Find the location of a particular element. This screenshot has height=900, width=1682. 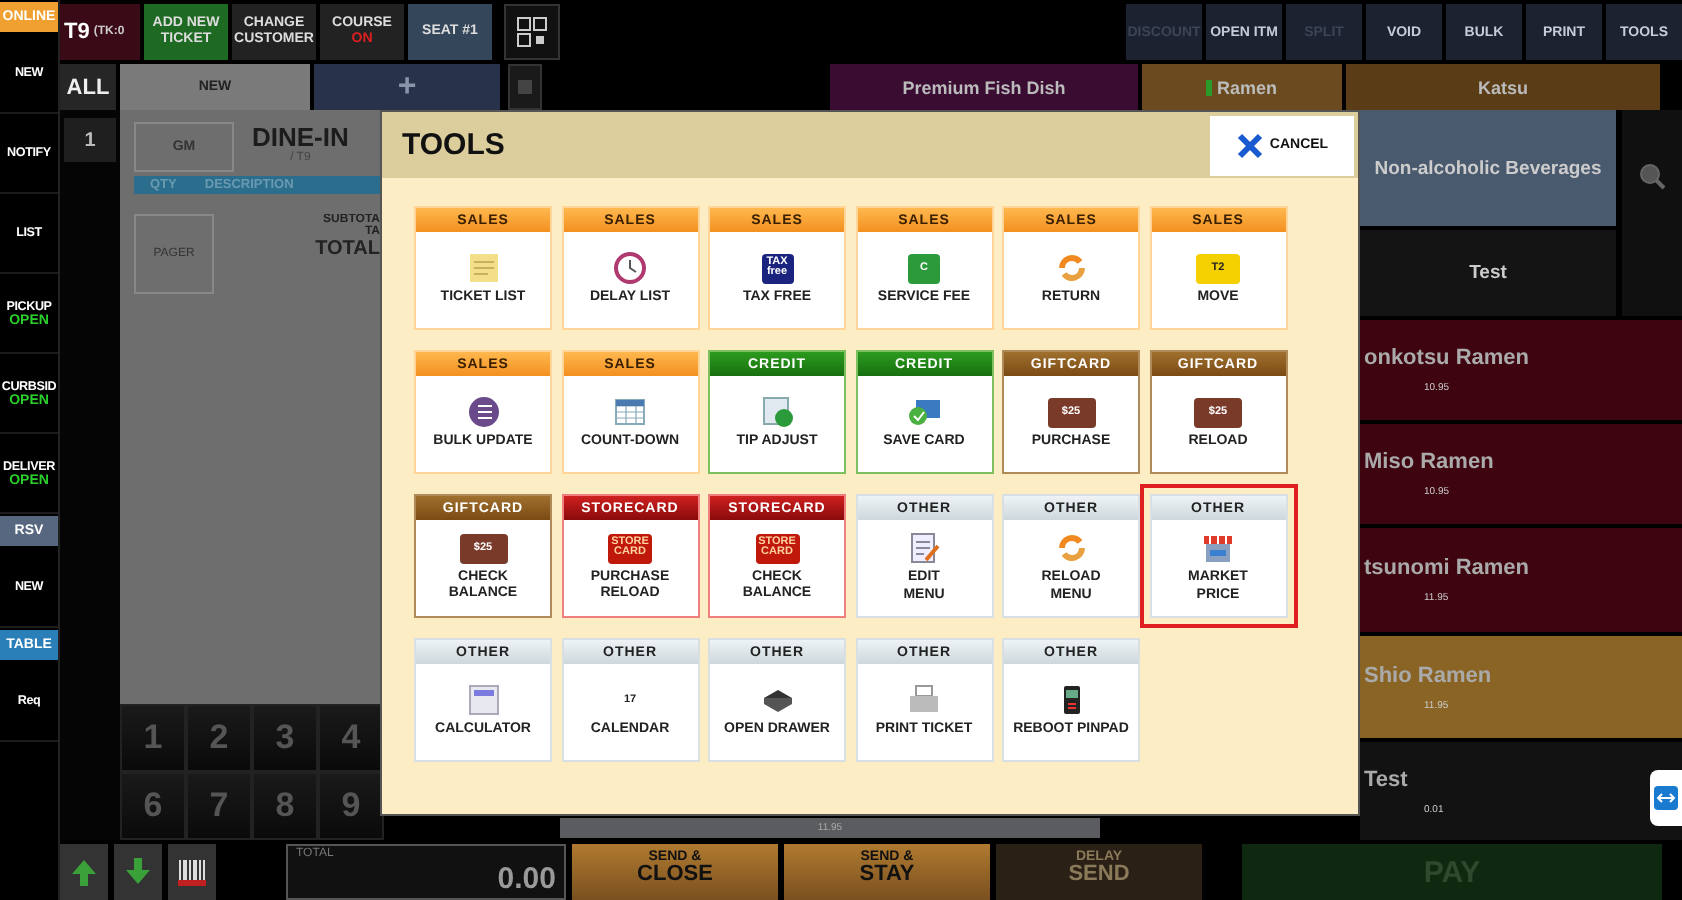

barcode-icon is located at coordinates (192, 872).